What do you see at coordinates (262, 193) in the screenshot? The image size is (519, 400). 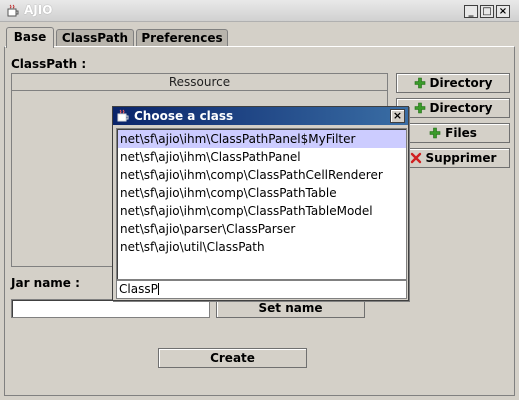 I see `list-item: net\sf\ajio\ihm\comp\ClassPathTable` at bounding box center [262, 193].